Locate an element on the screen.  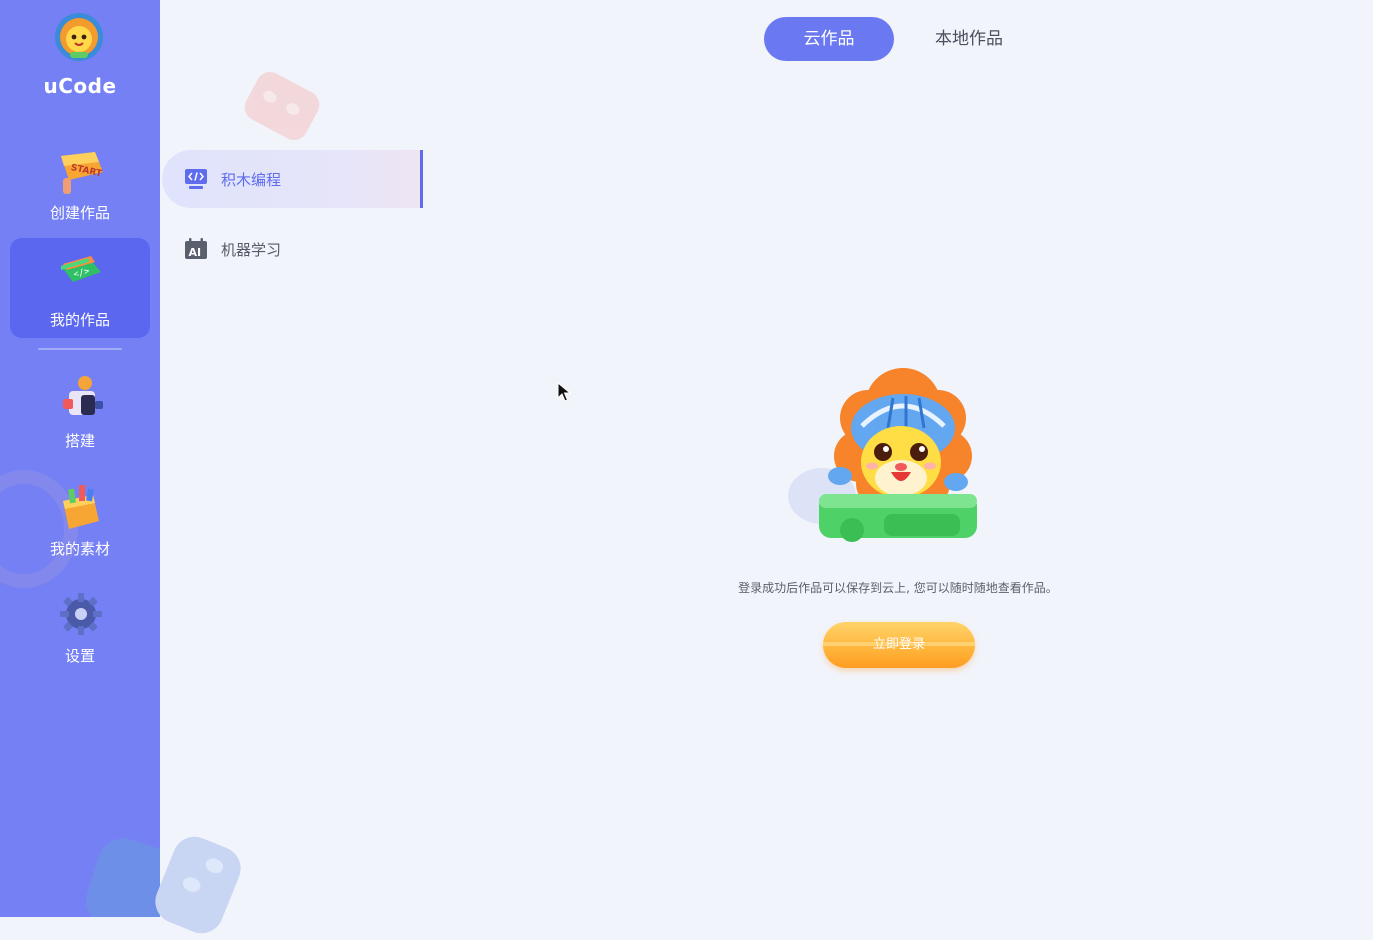
start-sign-icon: START is located at coordinates (82, 173).